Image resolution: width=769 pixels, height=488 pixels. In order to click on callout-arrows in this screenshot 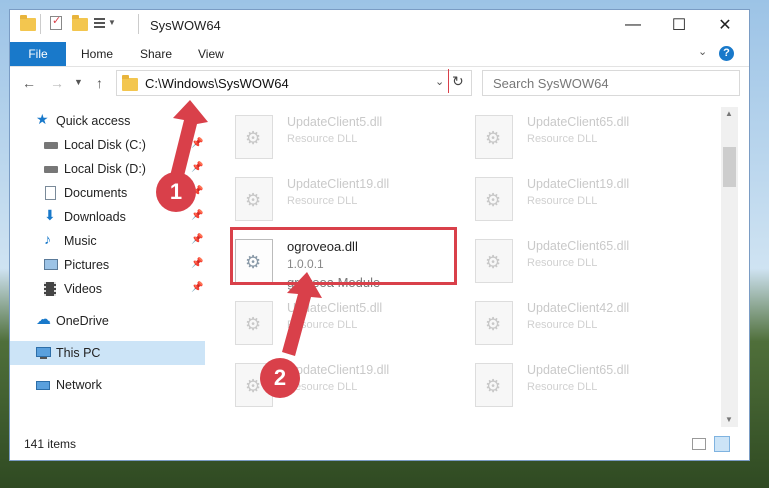, I will do `click(246, 228)`.